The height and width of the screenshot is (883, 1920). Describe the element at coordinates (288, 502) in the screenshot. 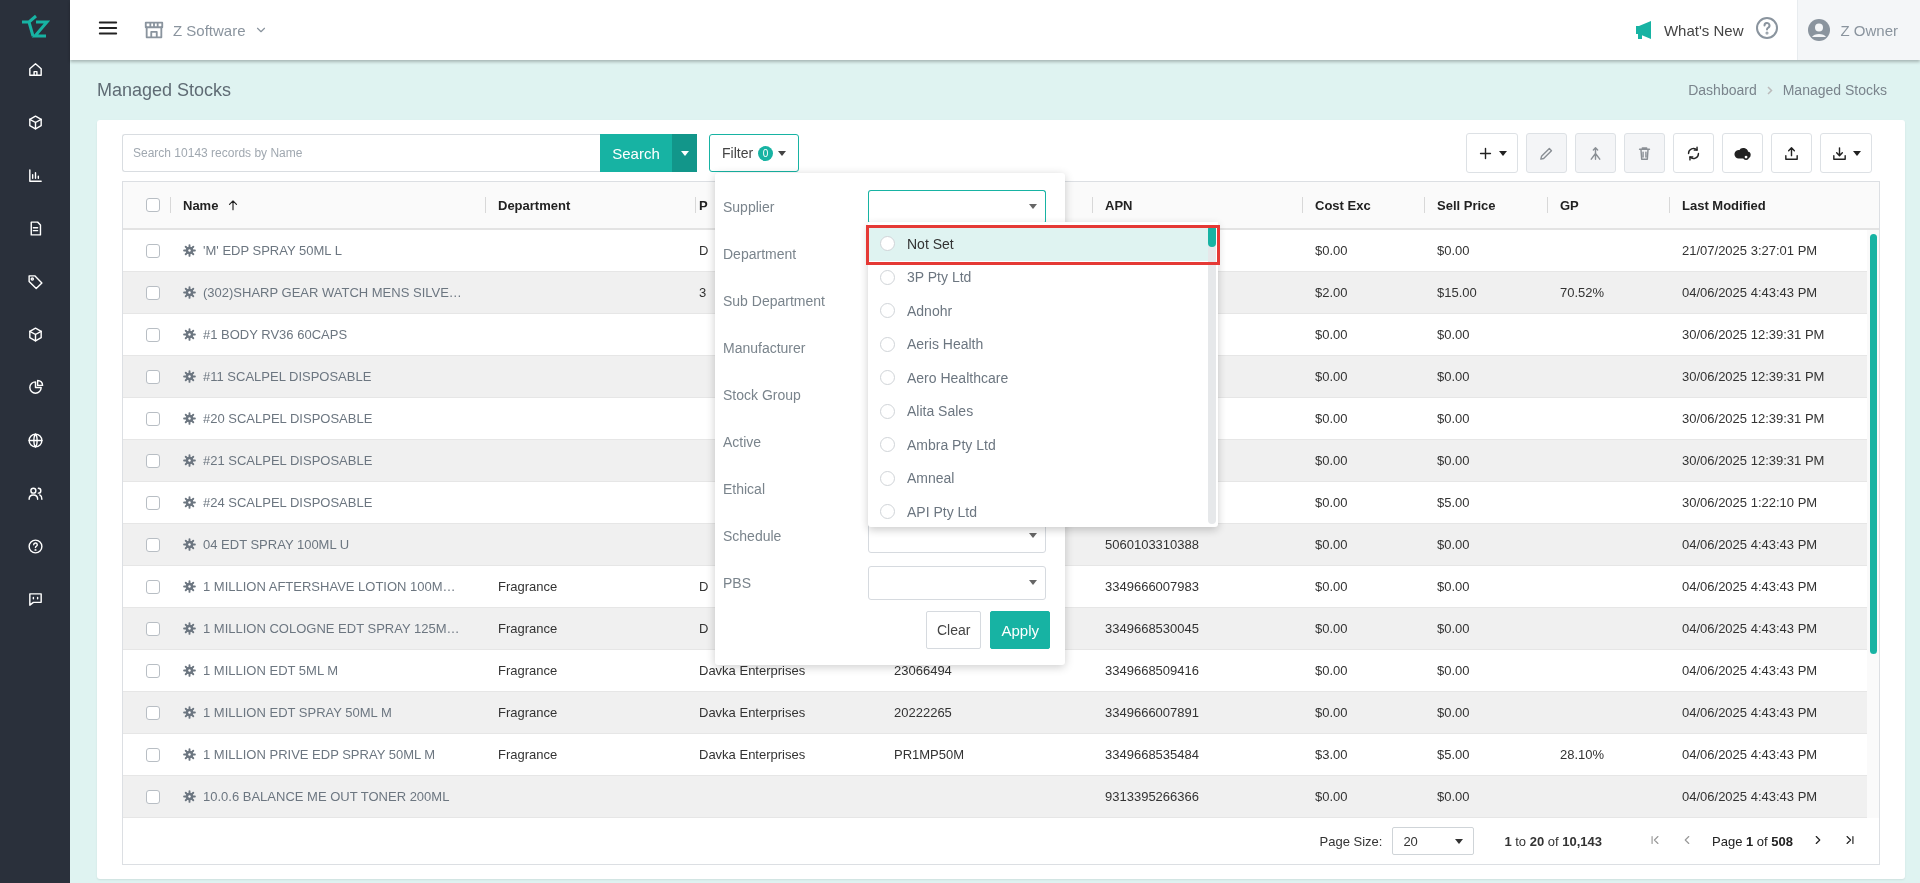

I see `product-name: #24 SCALPEL DISPOSABLE` at that location.